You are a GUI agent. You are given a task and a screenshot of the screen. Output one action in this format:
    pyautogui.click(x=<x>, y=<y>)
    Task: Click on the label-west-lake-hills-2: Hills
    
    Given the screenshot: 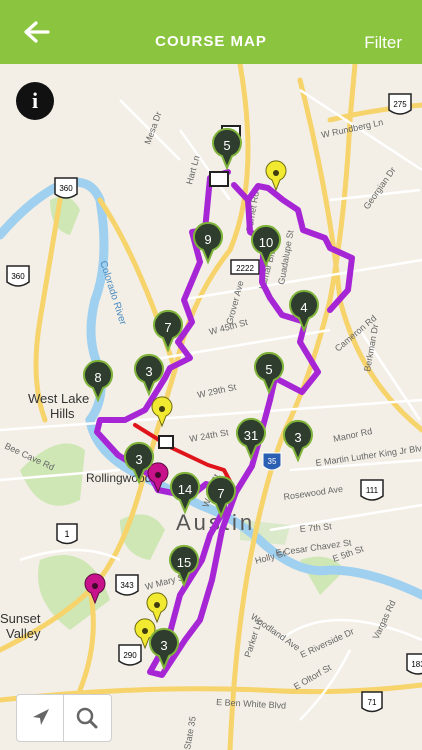 What is the action you would take?
    pyautogui.click(x=62, y=413)
    